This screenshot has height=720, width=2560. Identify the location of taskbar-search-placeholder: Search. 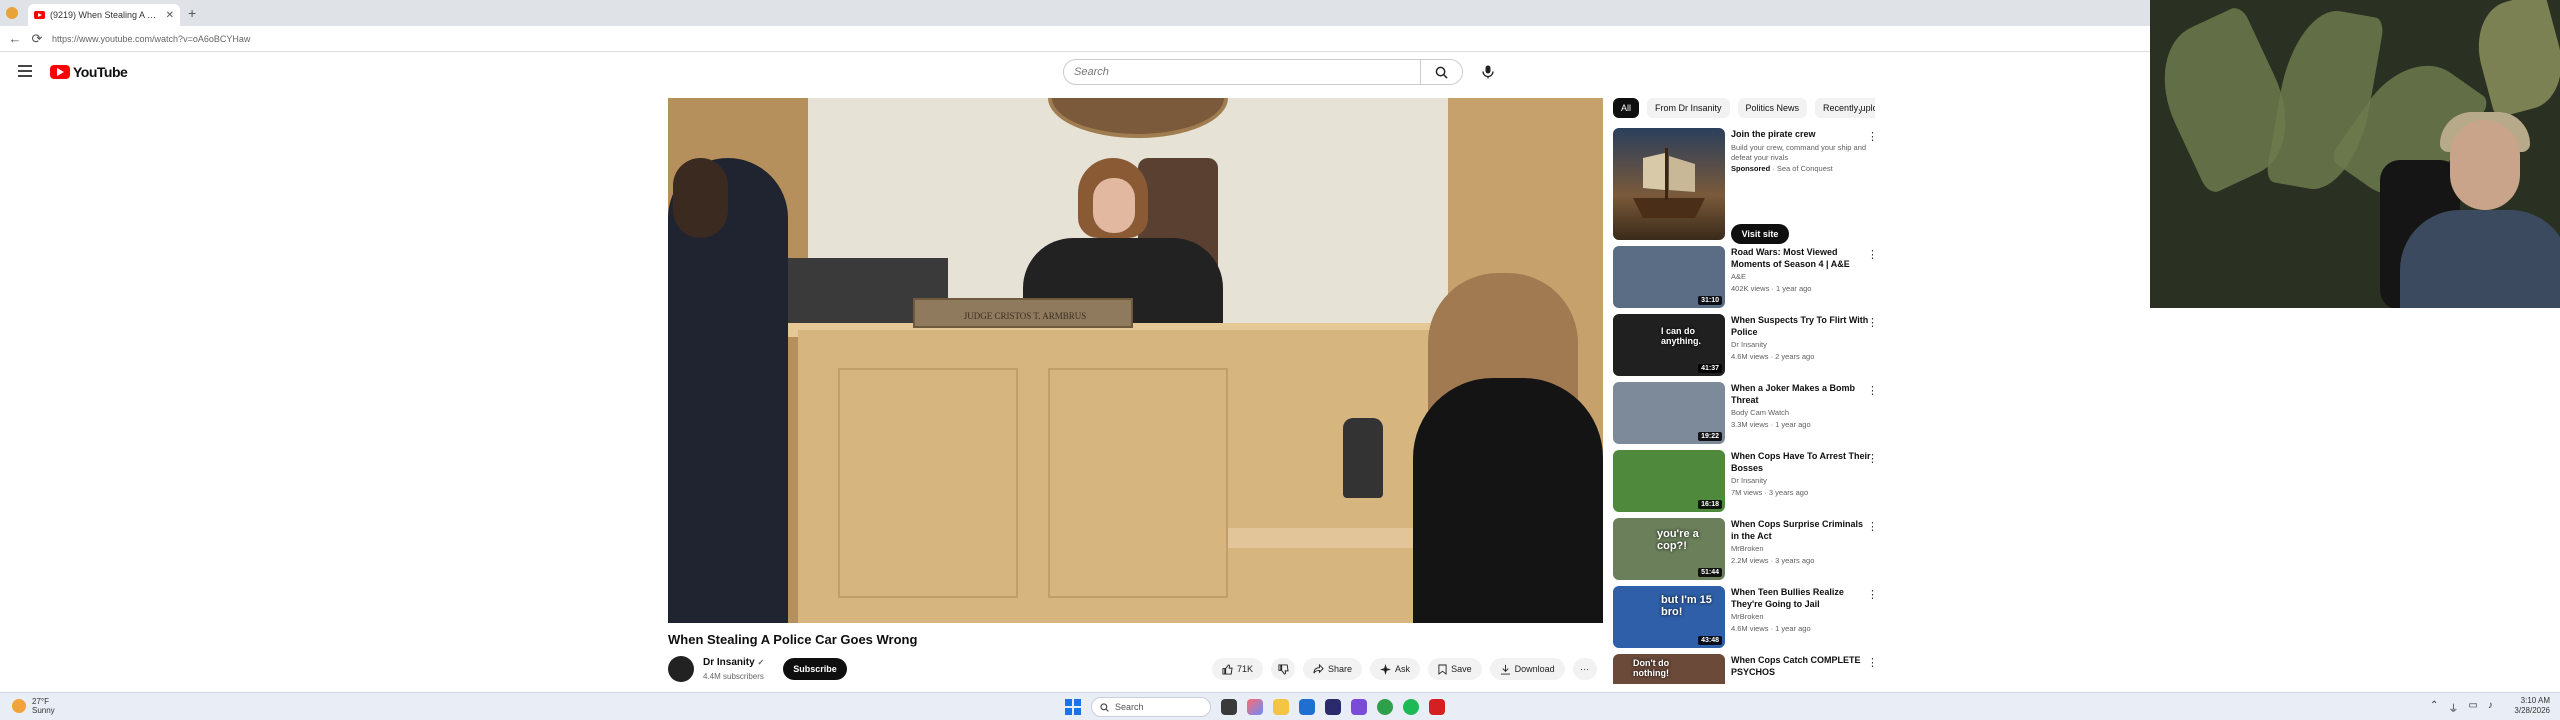
(1129, 707).